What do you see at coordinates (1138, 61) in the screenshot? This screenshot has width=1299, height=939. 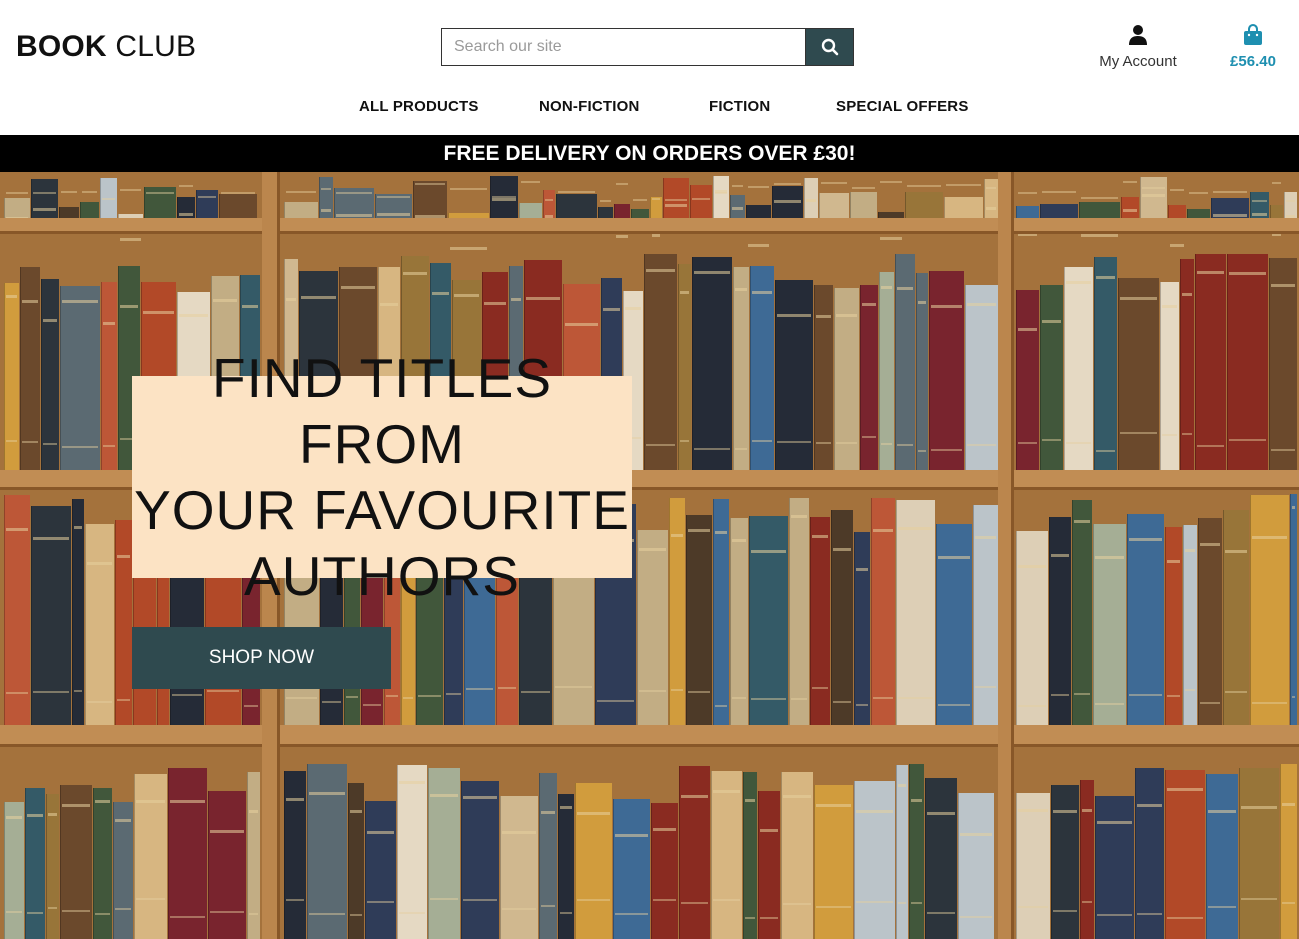 I see `account-label: My Account` at bounding box center [1138, 61].